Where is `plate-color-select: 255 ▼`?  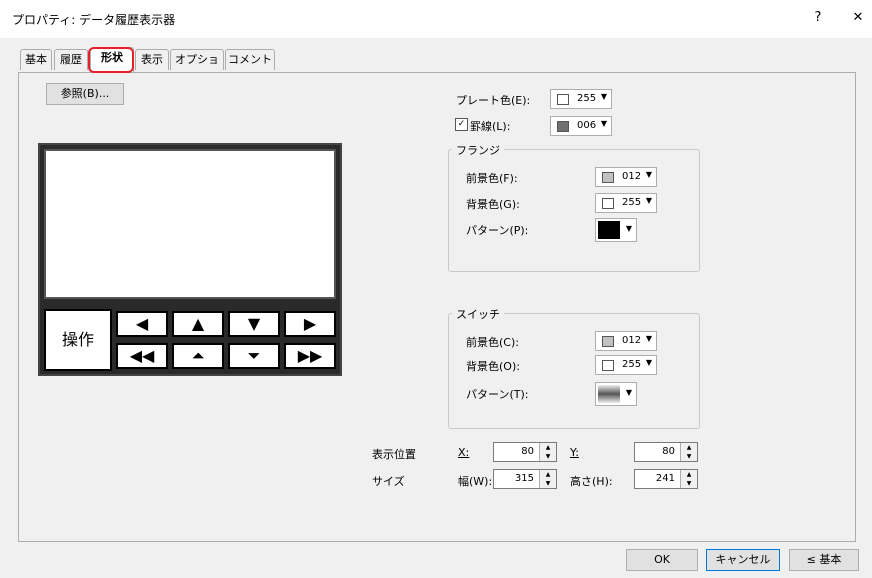 plate-color-select: 255 ▼ is located at coordinates (581, 99).